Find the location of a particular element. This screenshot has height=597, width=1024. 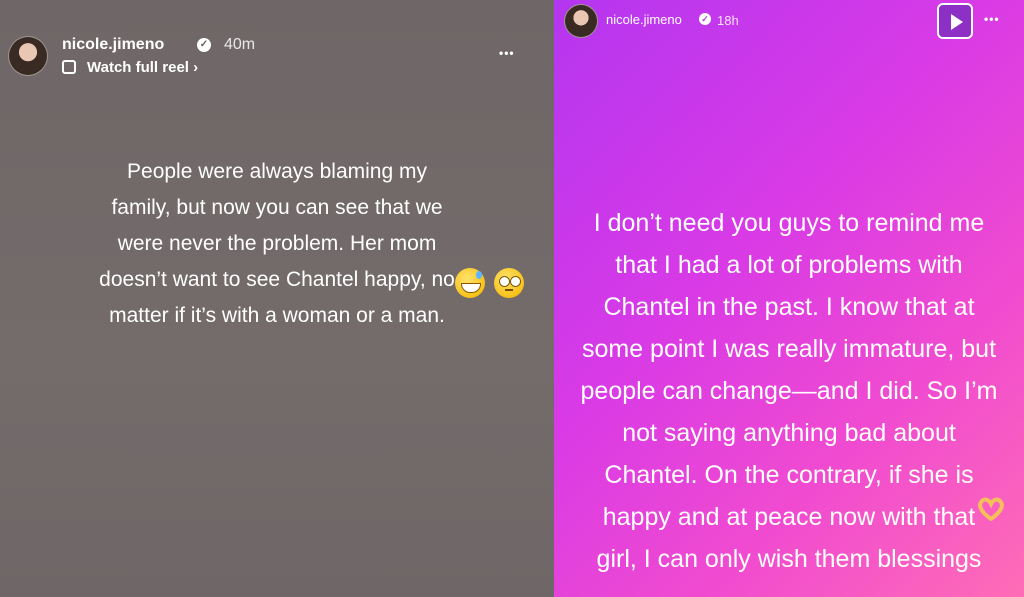

post-time: 18h is located at coordinates (728, 20).